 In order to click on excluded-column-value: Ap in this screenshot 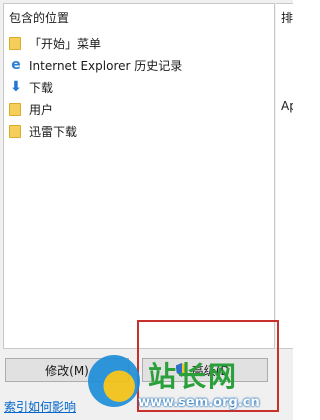, I will do `click(287, 106)`.